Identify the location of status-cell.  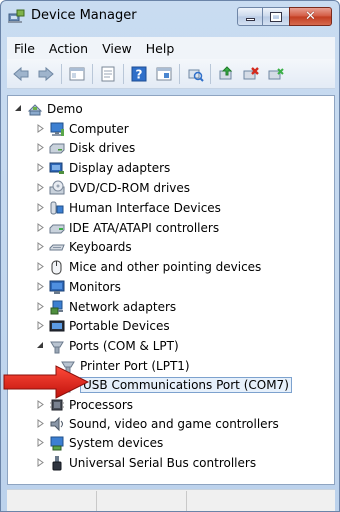
(52, 501).